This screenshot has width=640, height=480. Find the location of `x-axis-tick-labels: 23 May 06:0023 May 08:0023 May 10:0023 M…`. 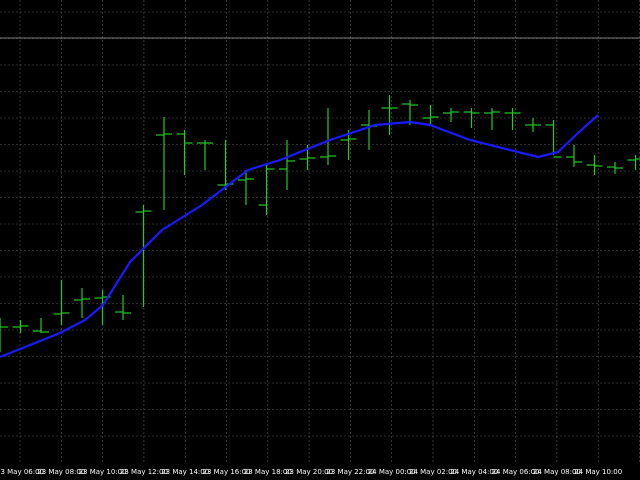

x-axis-tick-labels: 23 May 06:0023 May 08:0023 May 10:0023 M… is located at coordinates (311, 472).